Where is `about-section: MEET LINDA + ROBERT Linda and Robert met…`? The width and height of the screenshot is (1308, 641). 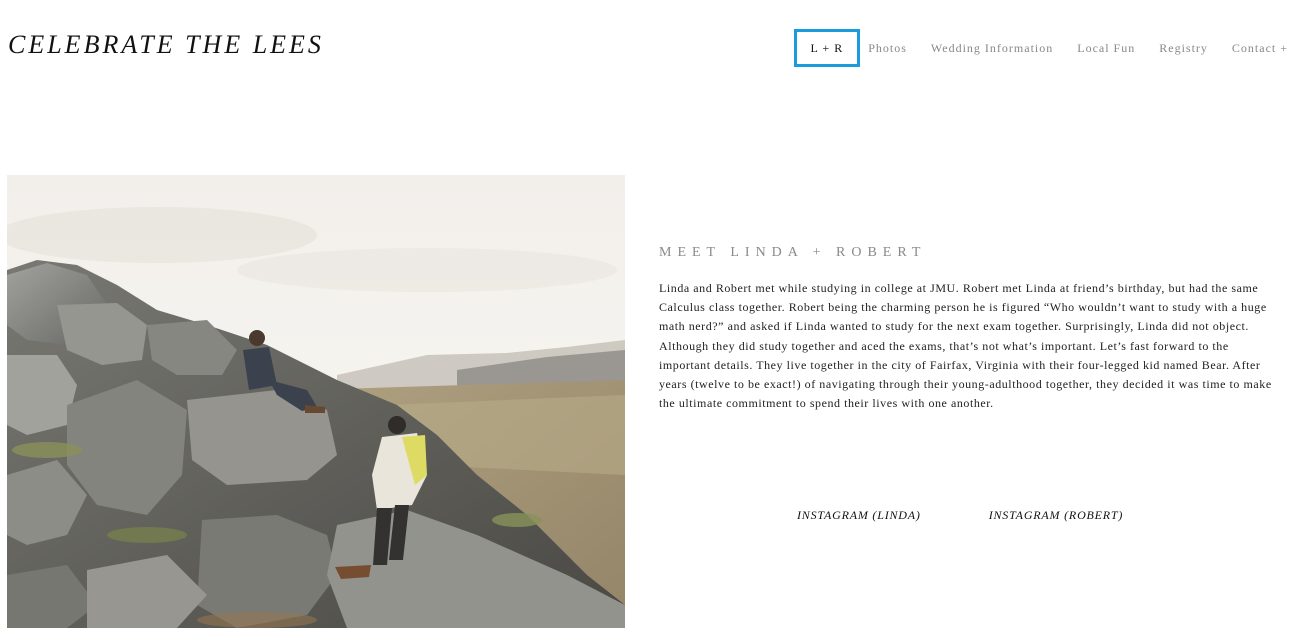
about-section: MEET LINDA + ROBERT Linda and Robert met… is located at coordinates (970, 329).